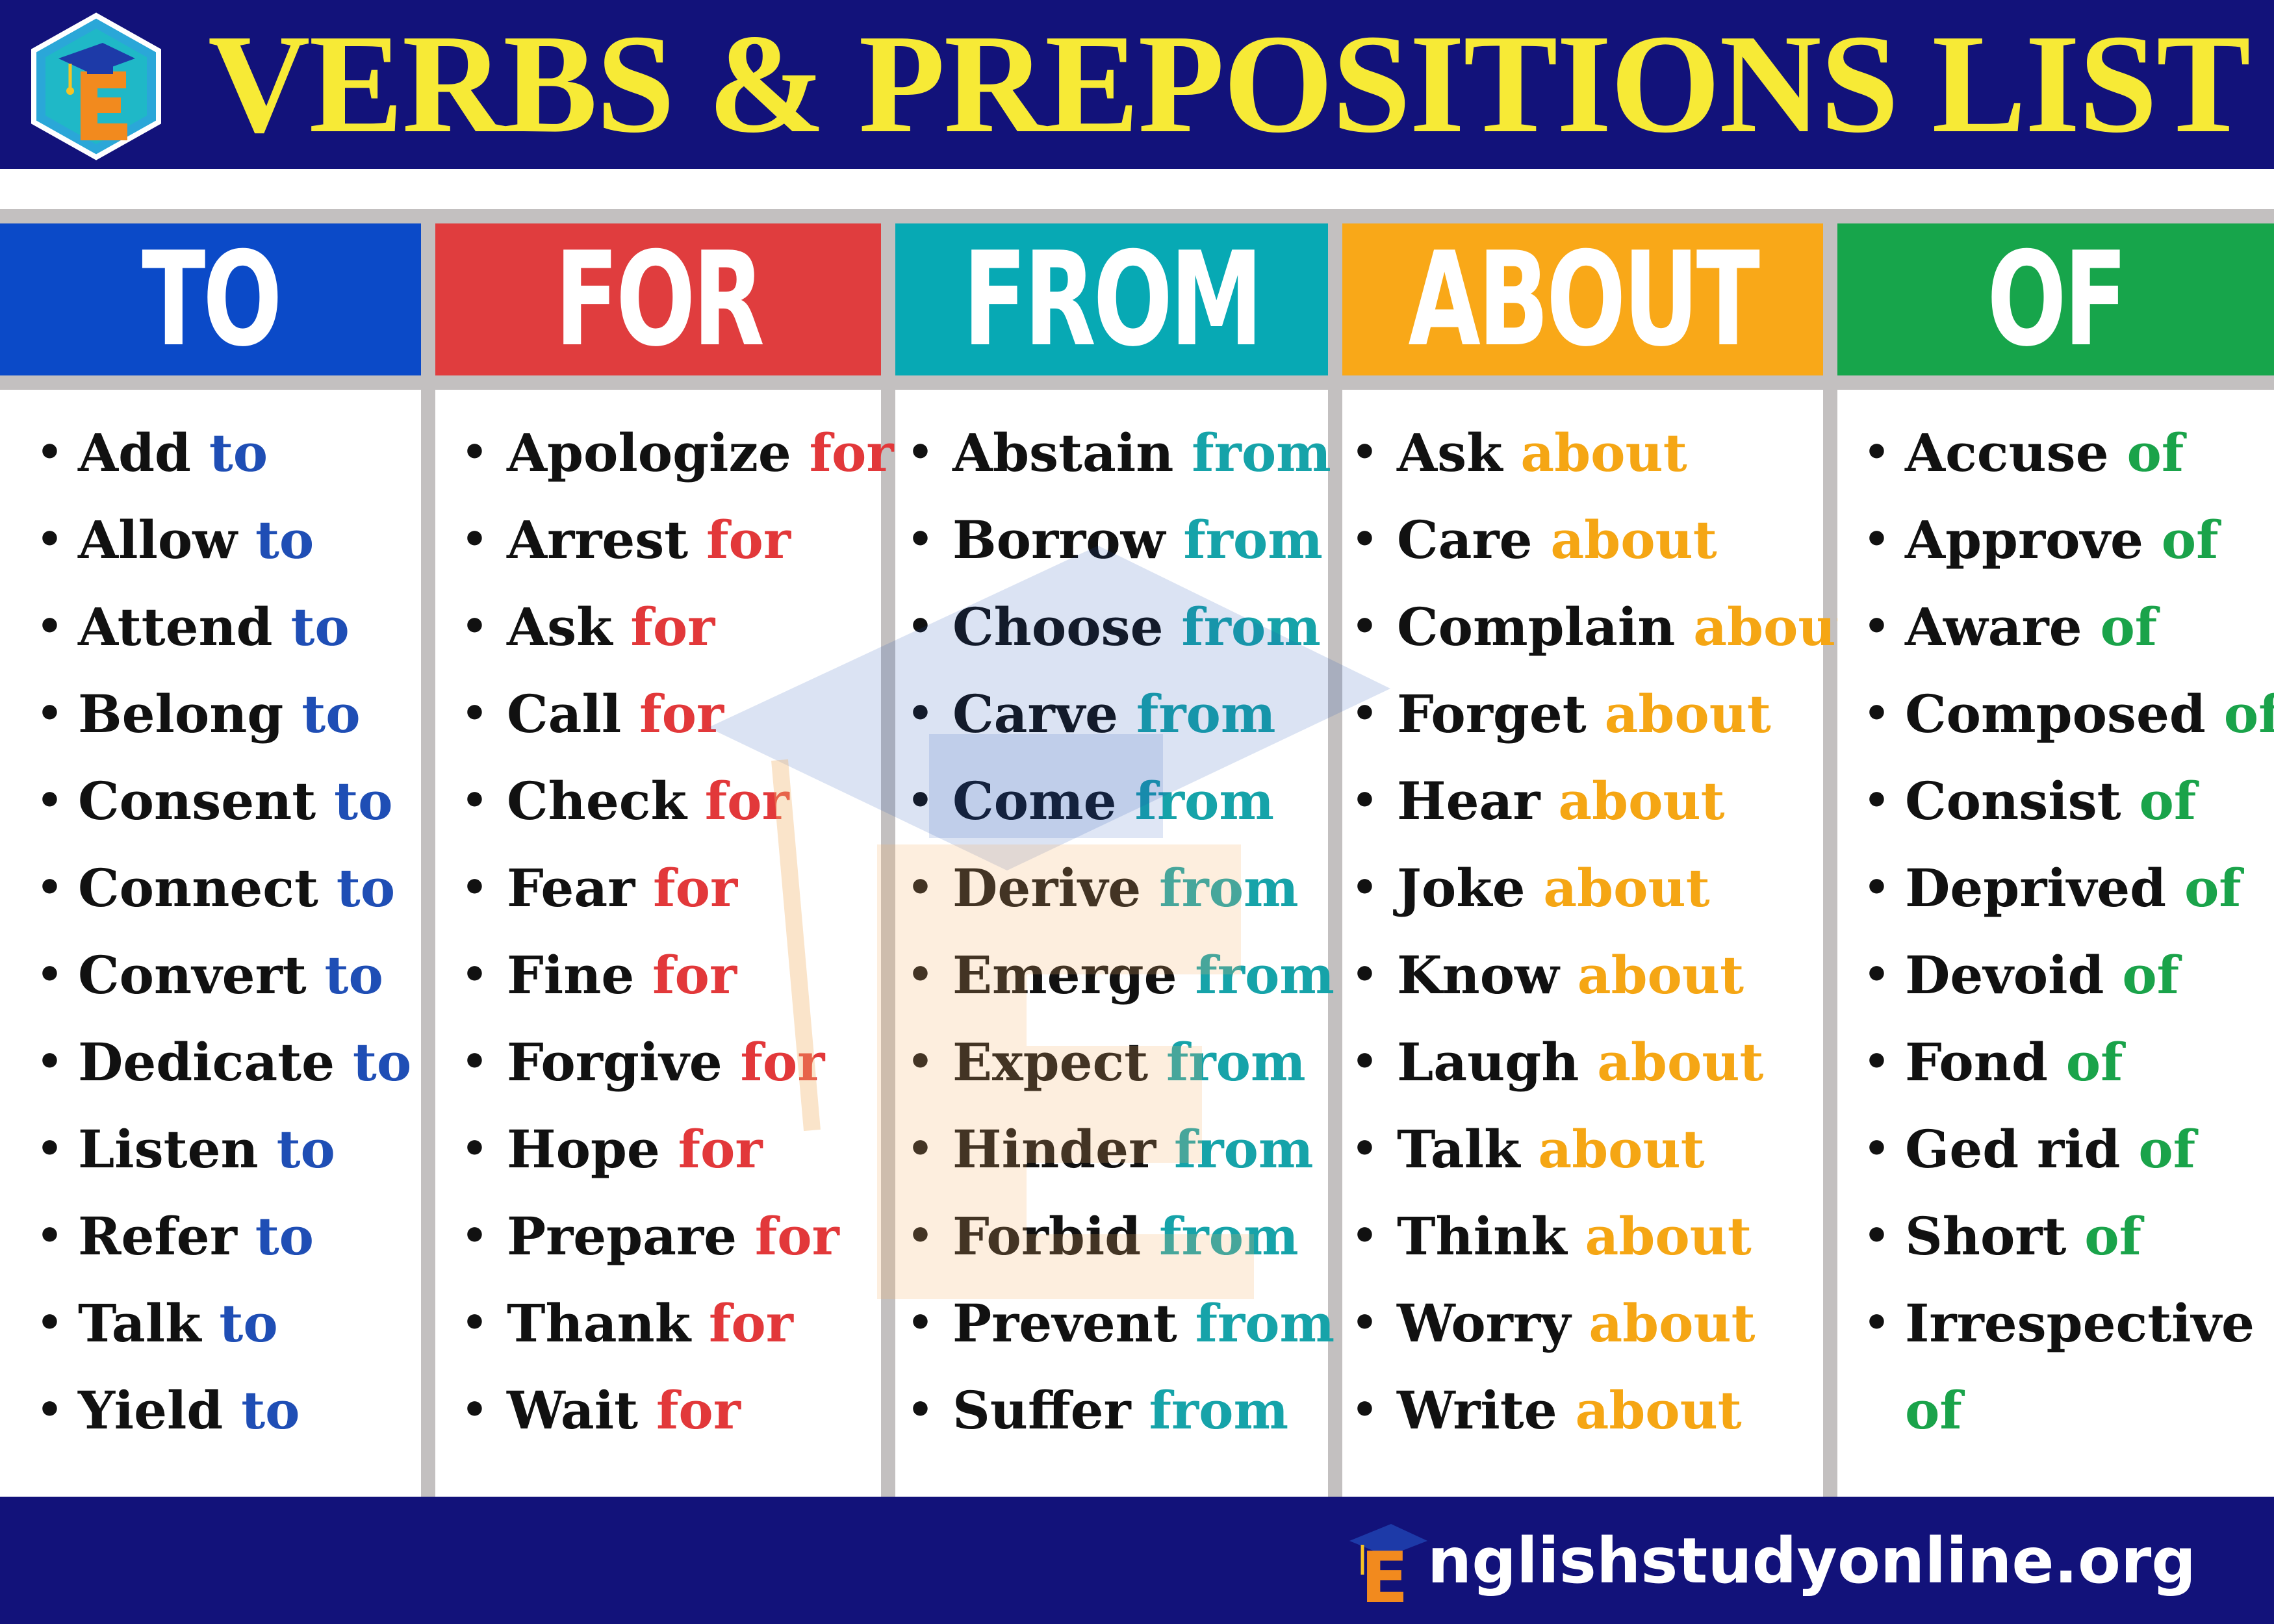 Image resolution: width=2274 pixels, height=1624 pixels. Describe the element at coordinates (2007, 452) in the screenshot. I see `verb-text: Accuse` at that location.